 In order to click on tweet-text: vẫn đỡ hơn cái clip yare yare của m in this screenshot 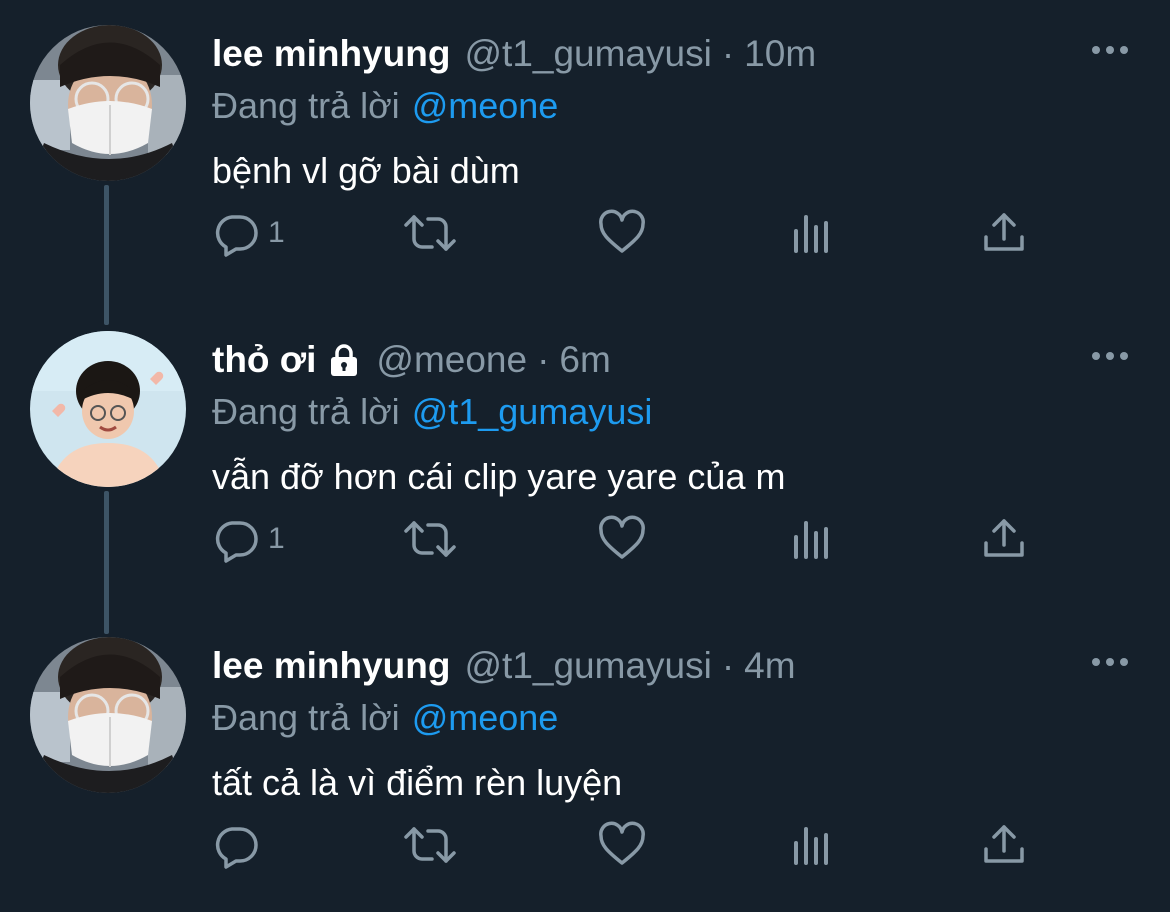, I will do `click(499, 476)`.